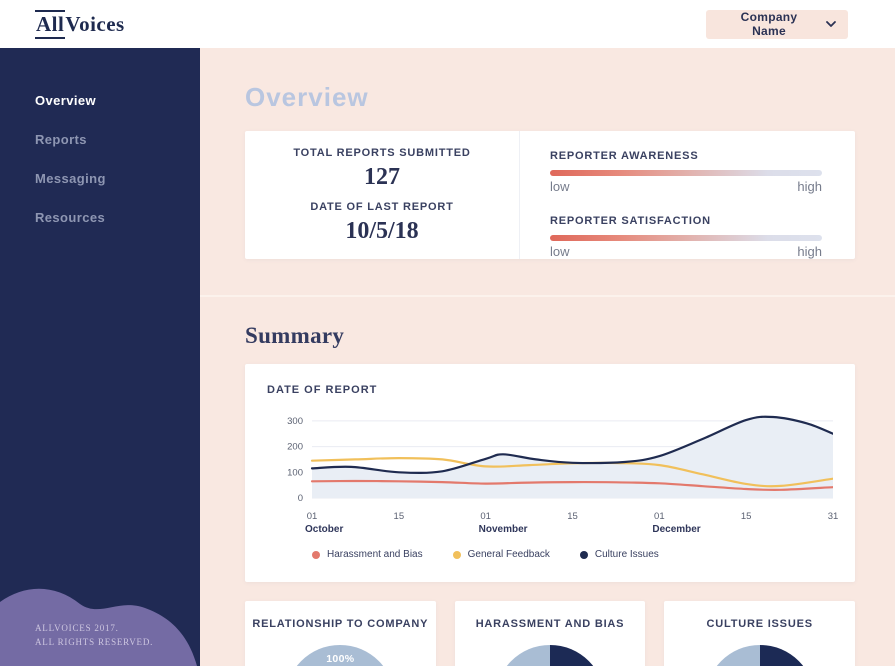 This screenshot has width=895, height=666. What do you see at coordinates (295, 447) in the screenshot?
I see `svg-text: 200` at bounding box center [295, 447].